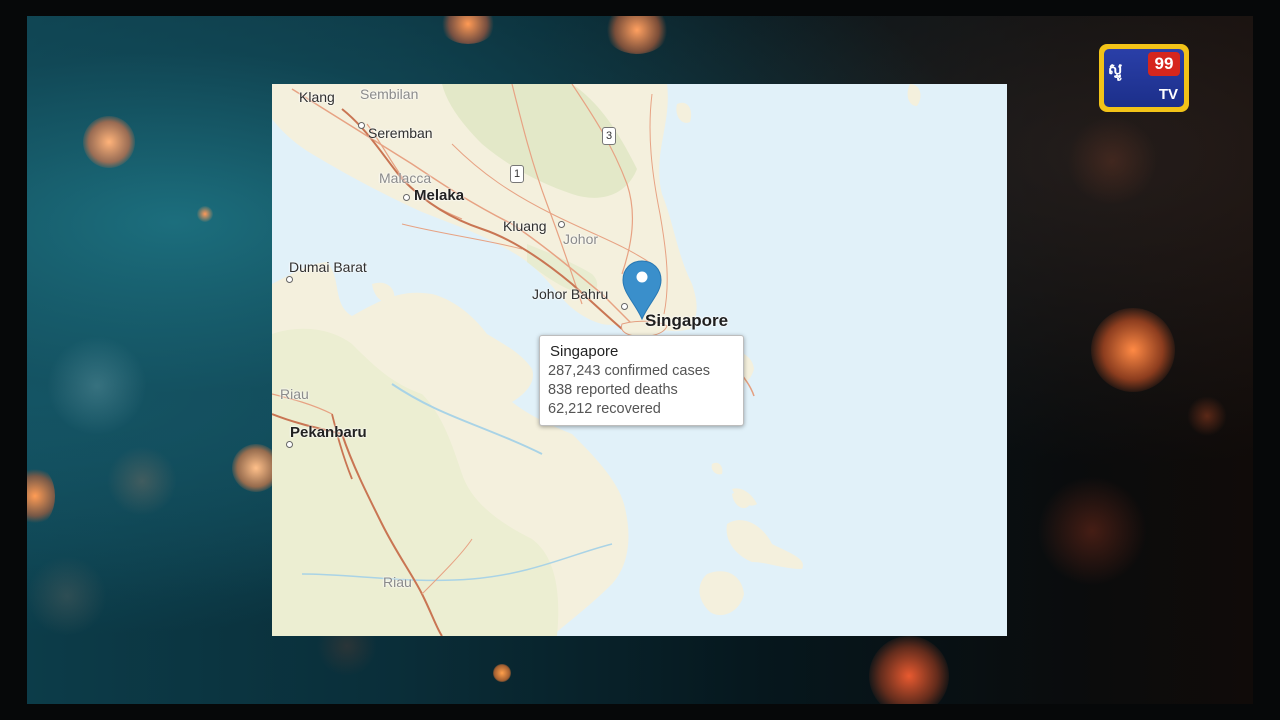 The height and width of the screenshot is (720, 1280). I want to click on channel-logo: ស្ទូ 99 TV, so click(1144, 78).